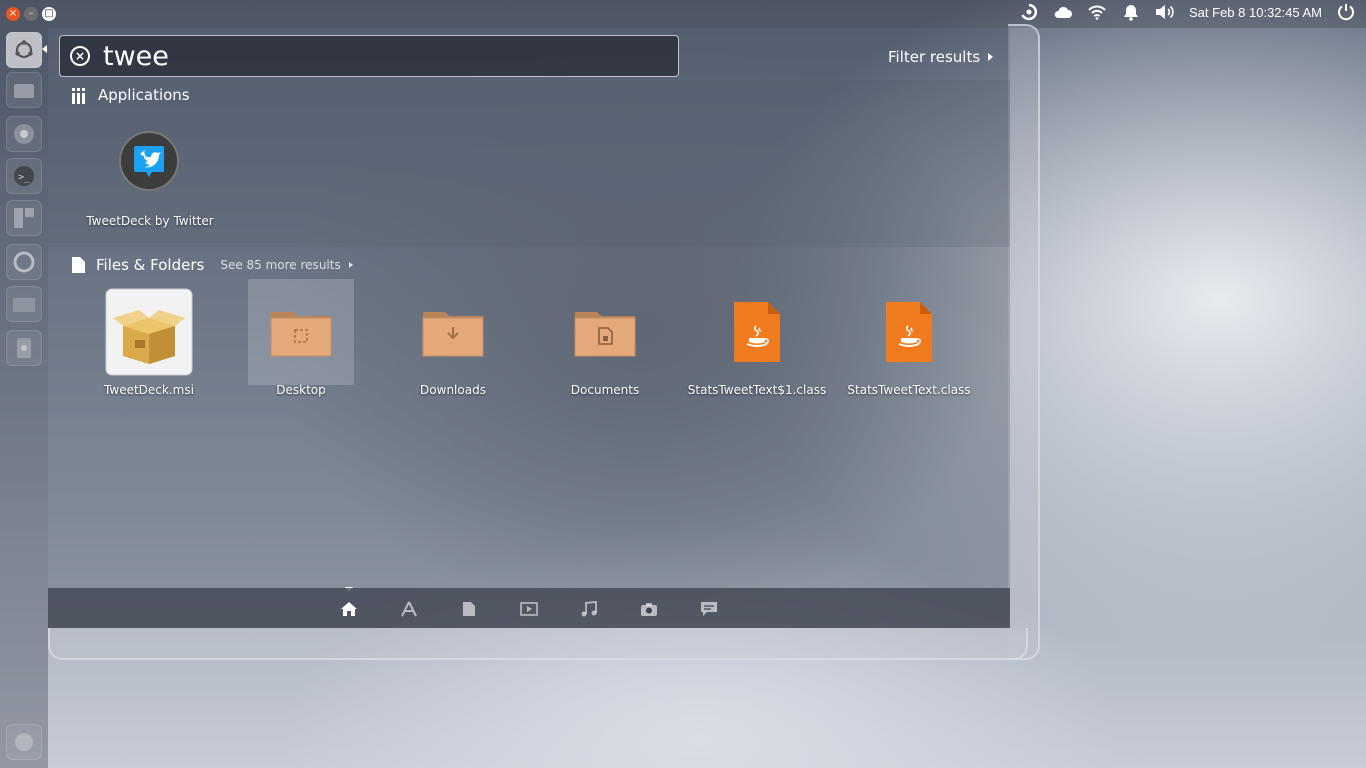 This screenshot has height=768, width=1366. I want to click on search-input, so click(383, 56).